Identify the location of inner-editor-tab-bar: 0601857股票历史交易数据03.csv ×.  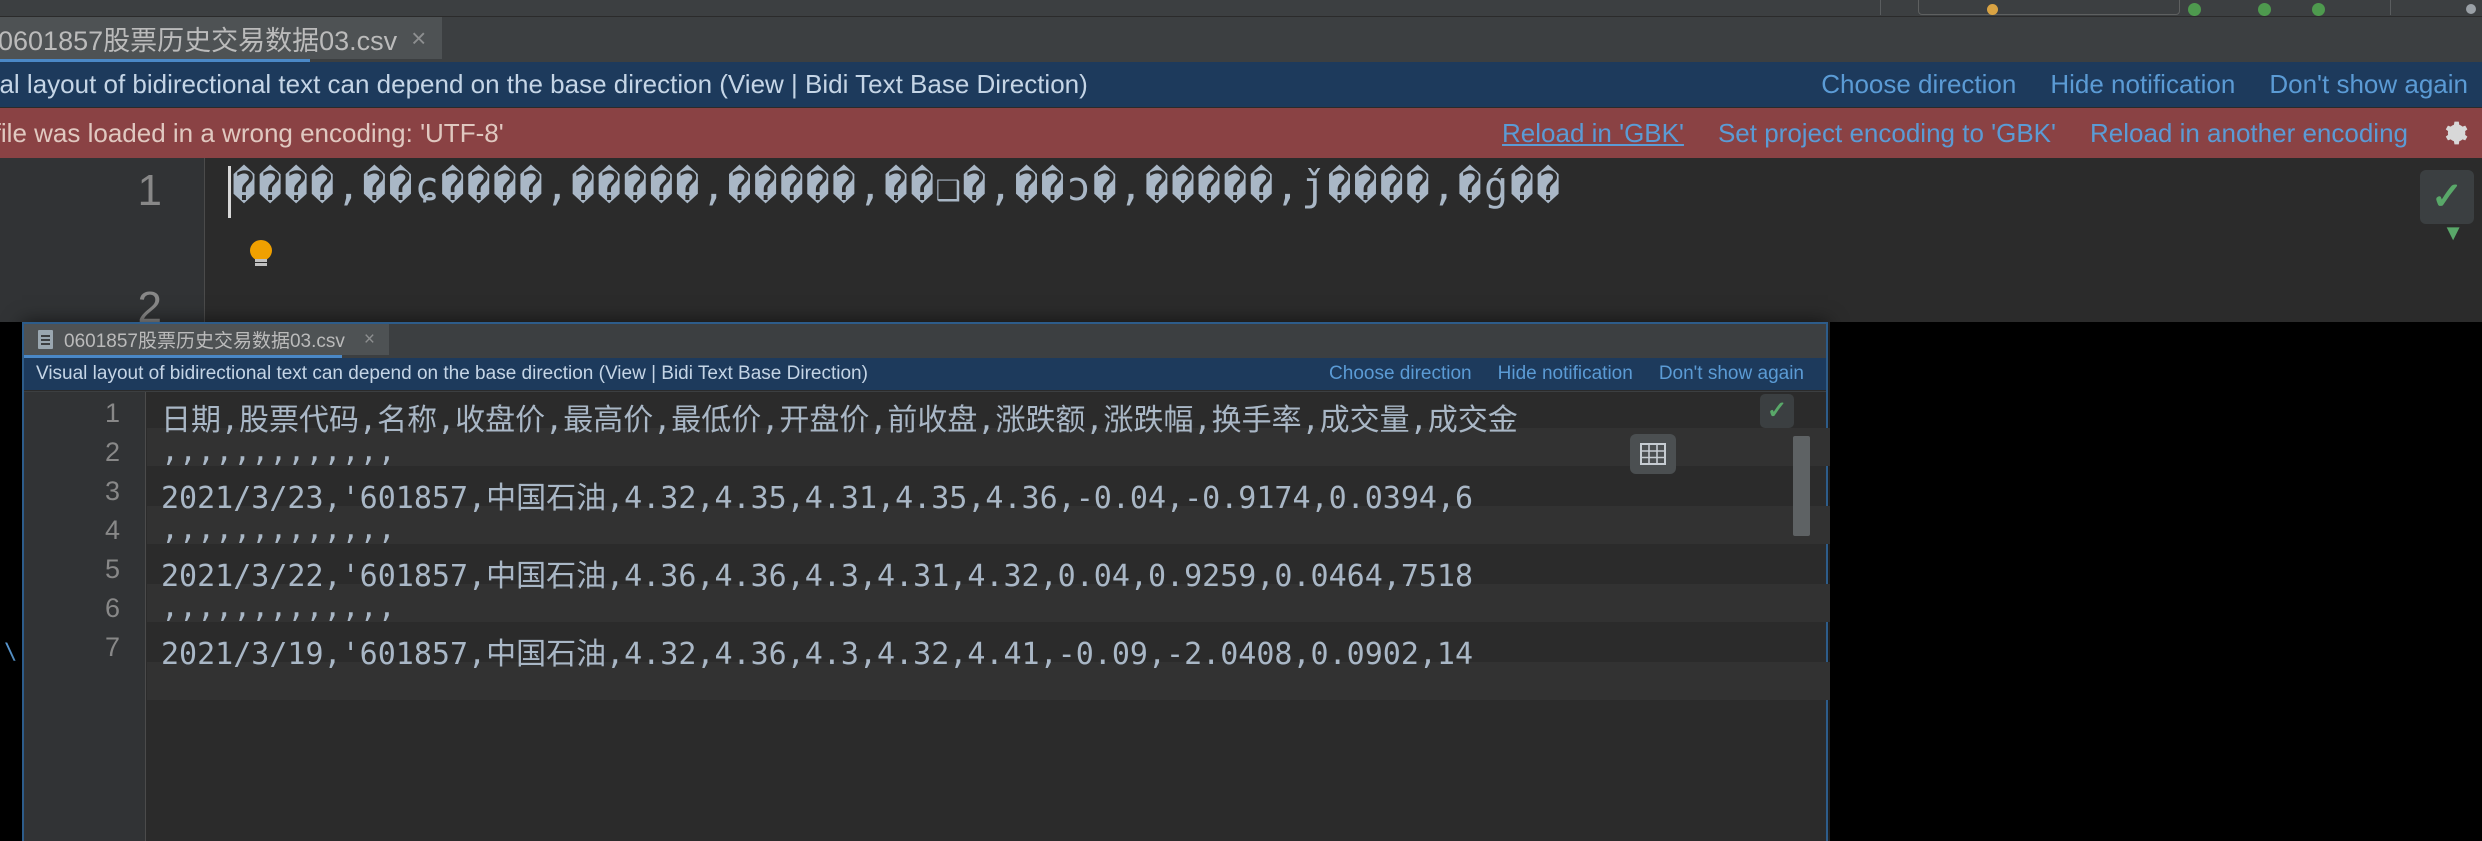
(925, 341).